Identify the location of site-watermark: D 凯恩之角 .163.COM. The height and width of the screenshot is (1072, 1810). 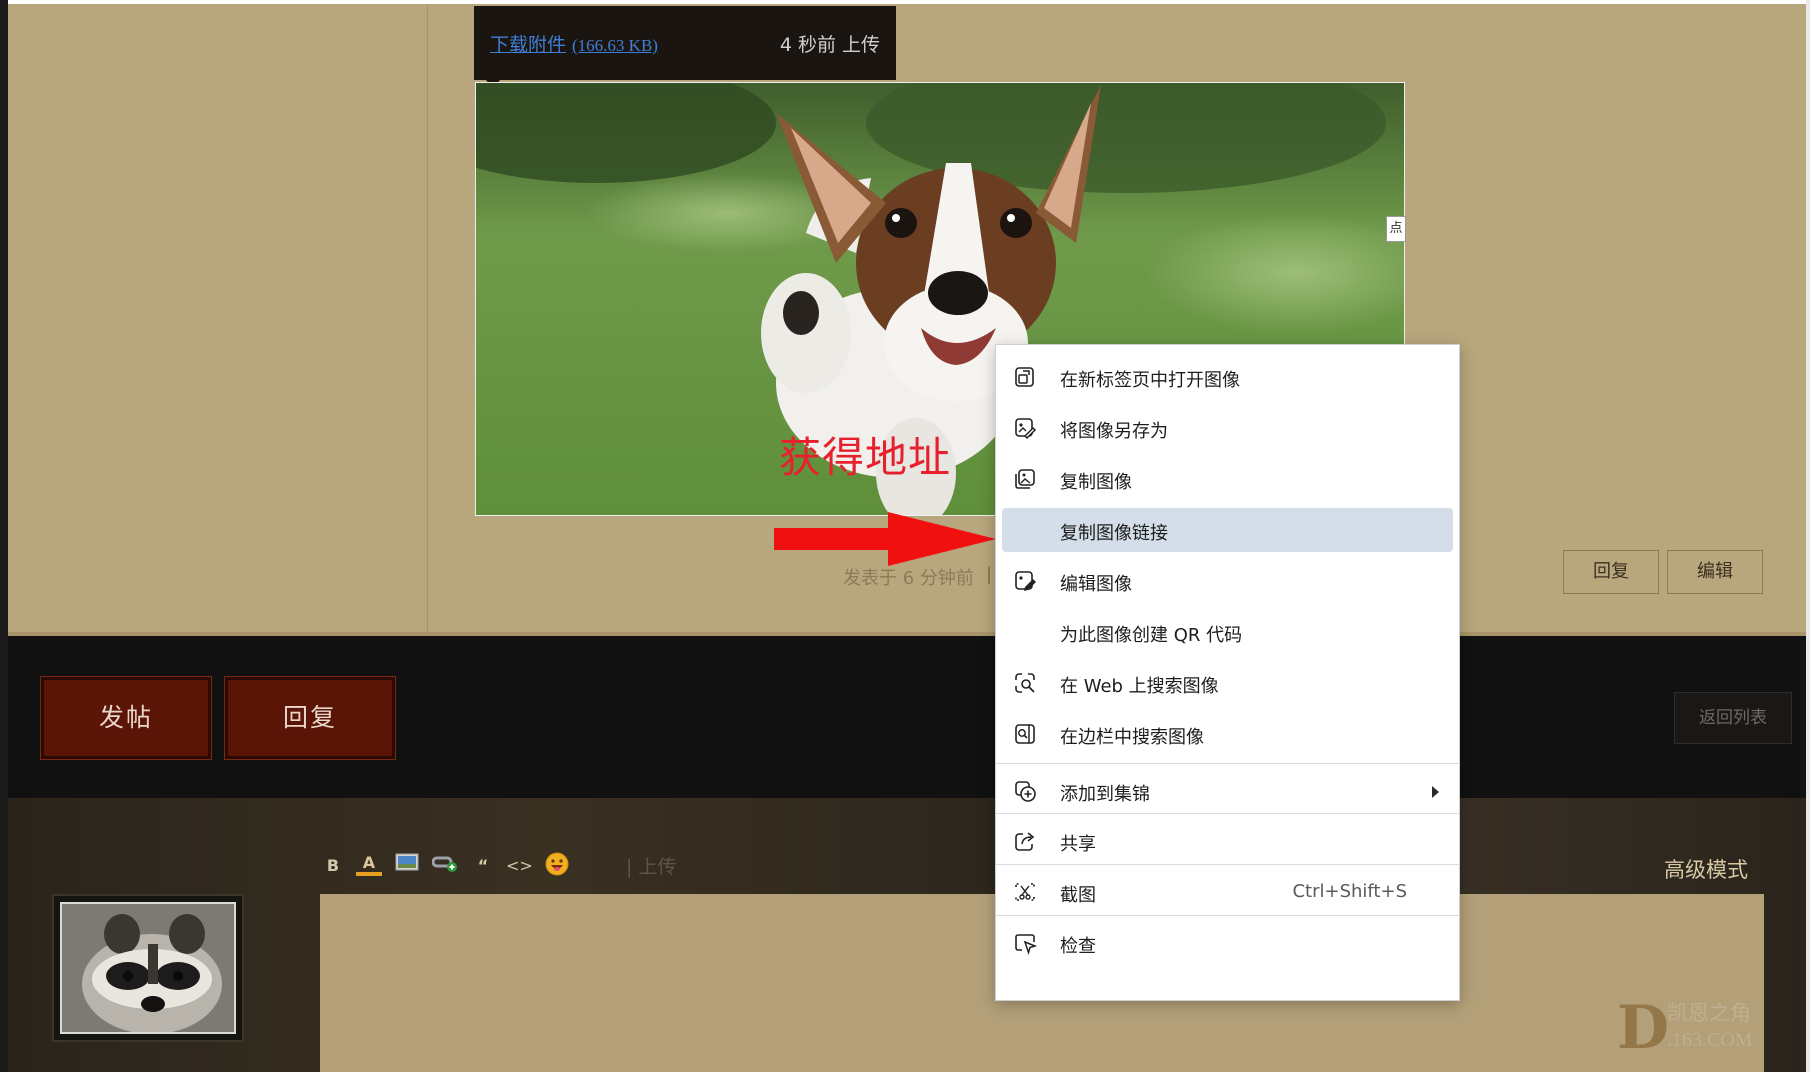
(1702, 1026).